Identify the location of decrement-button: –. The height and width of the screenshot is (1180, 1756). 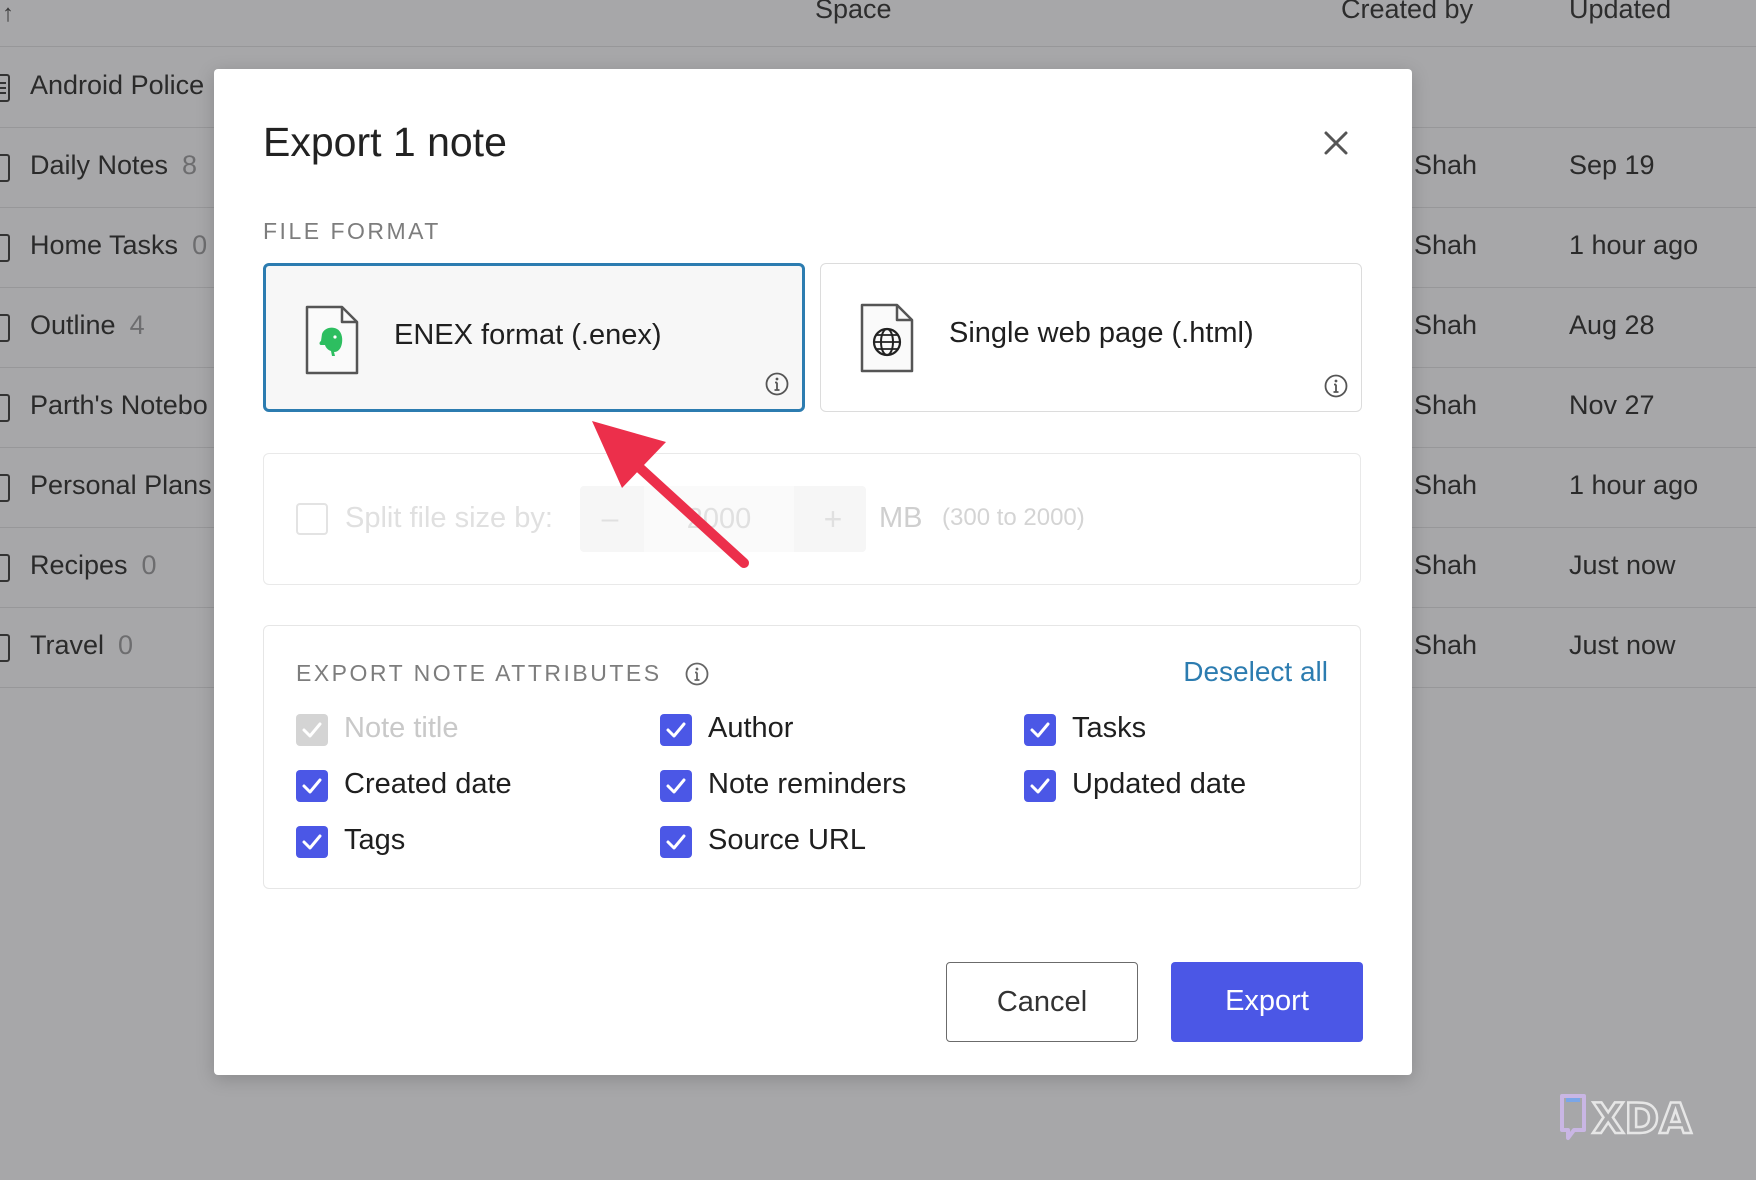
(610, 519).